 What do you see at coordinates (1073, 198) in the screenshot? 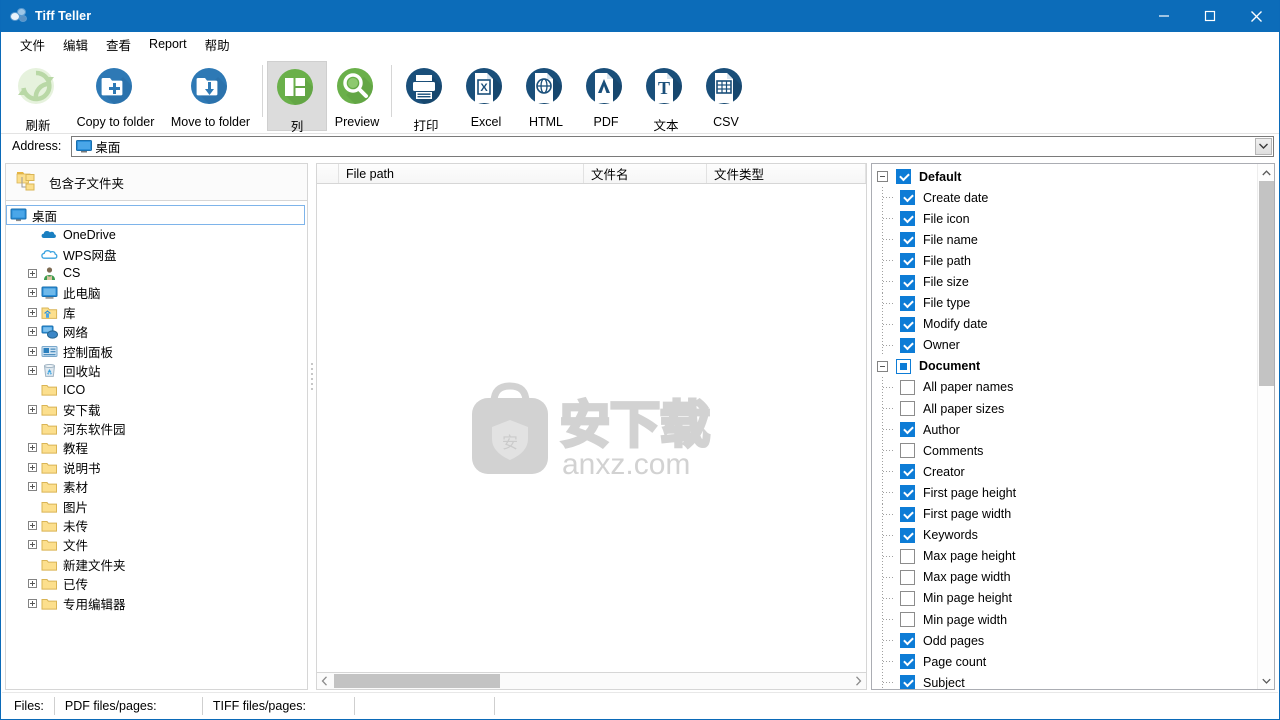
I see `column-item-create-date: Create date` at bounding box center [1073, 198].